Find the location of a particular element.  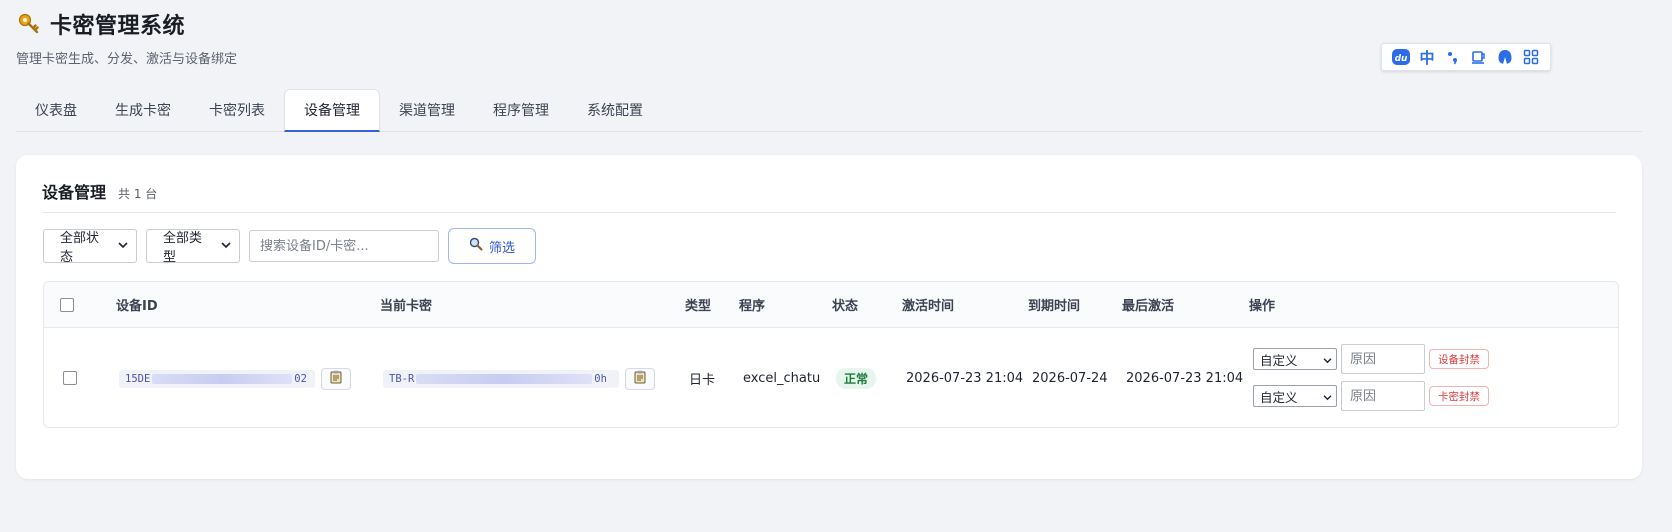

device-ban-reason-input is located at coordinates (1383, 359).